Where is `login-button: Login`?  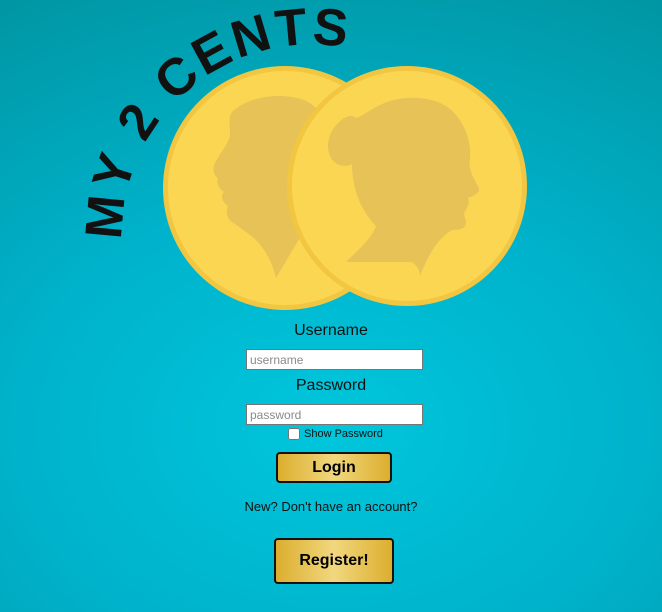 login-button: Login is located at coordinates (334, 467).